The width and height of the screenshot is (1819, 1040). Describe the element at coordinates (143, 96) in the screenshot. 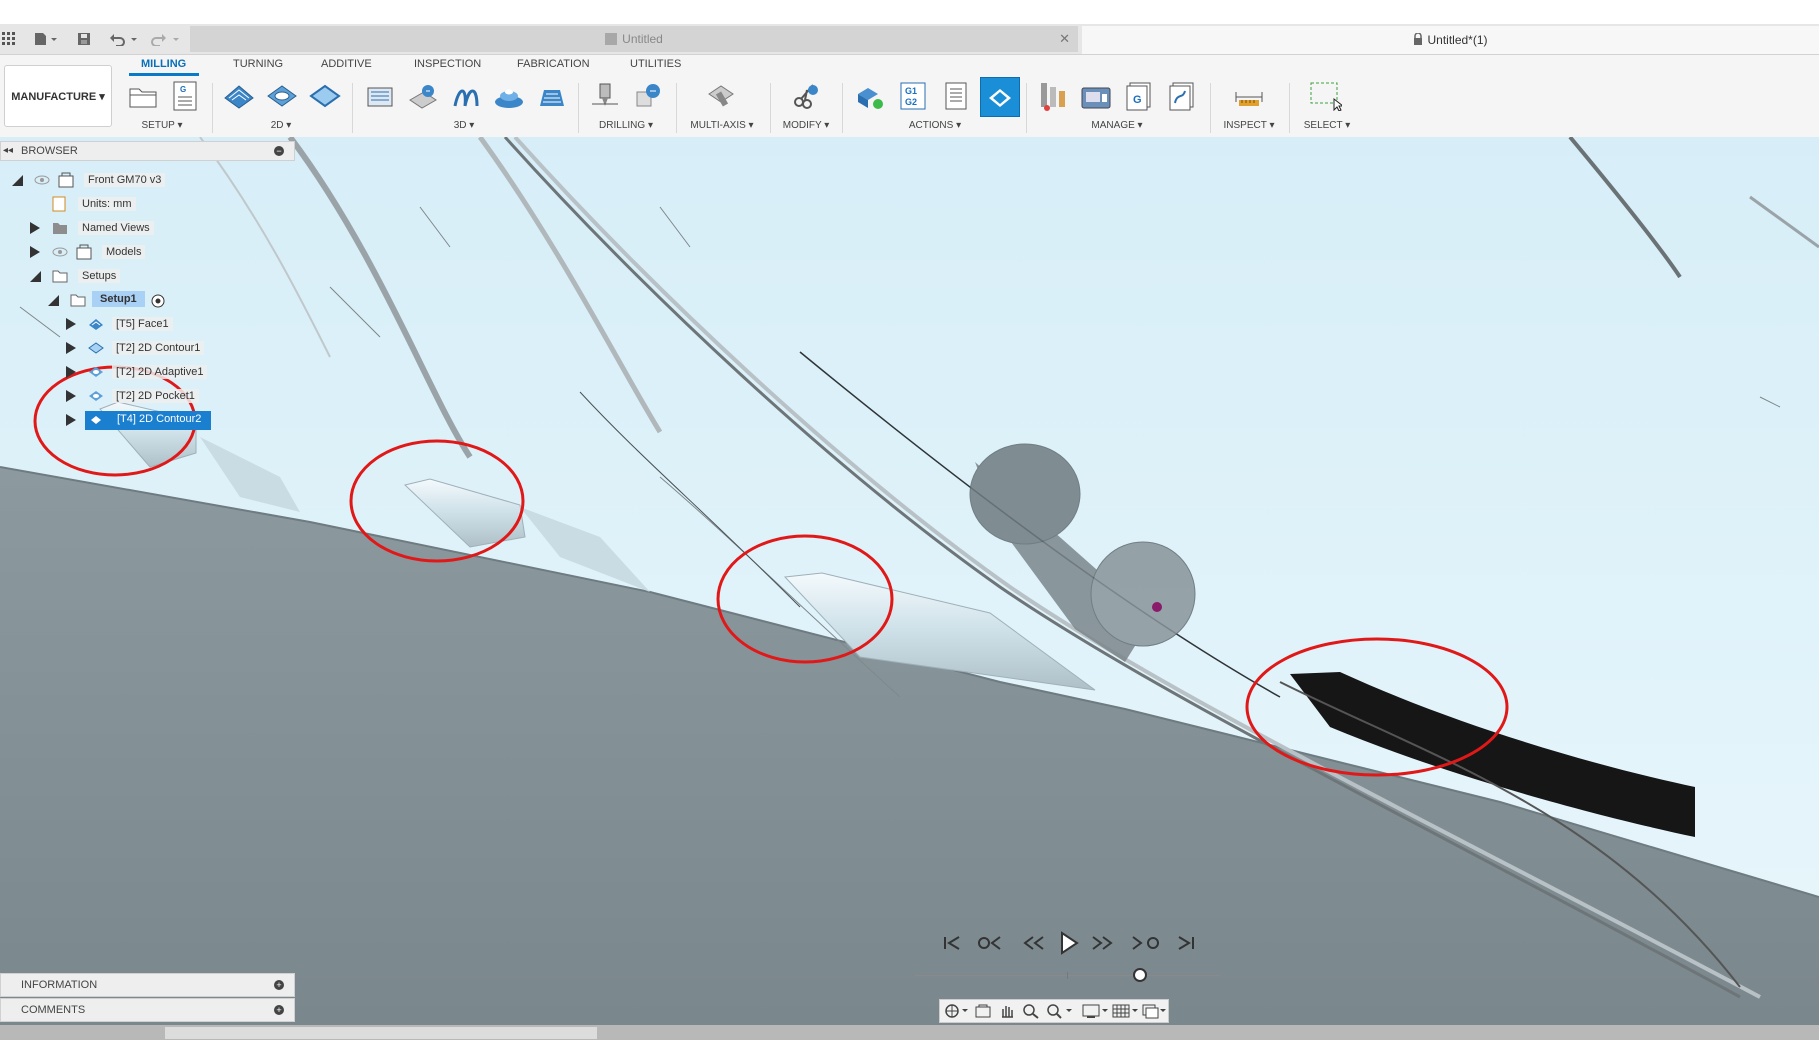

I see `folder-setup-icon` at that location.